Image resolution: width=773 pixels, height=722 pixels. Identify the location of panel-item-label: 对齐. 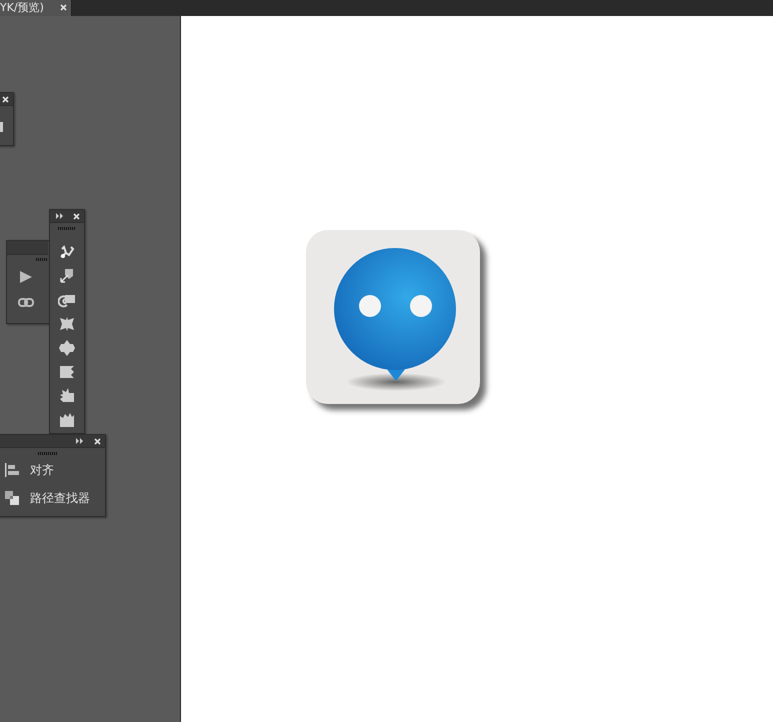
(42, 470).